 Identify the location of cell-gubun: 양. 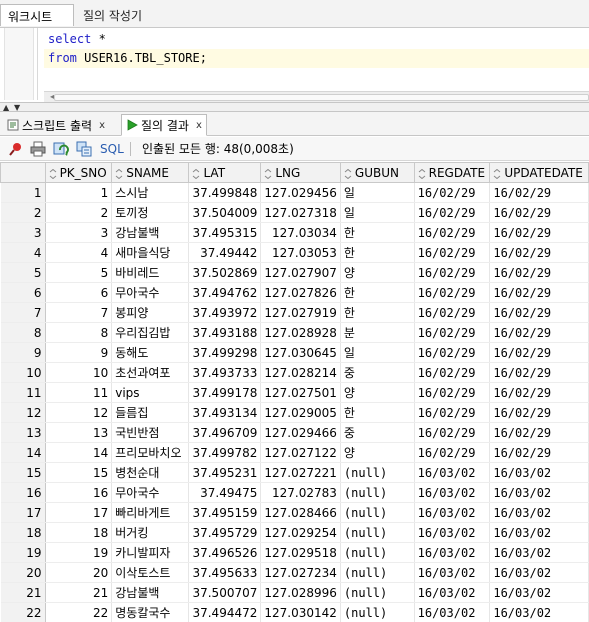
(377, 392).